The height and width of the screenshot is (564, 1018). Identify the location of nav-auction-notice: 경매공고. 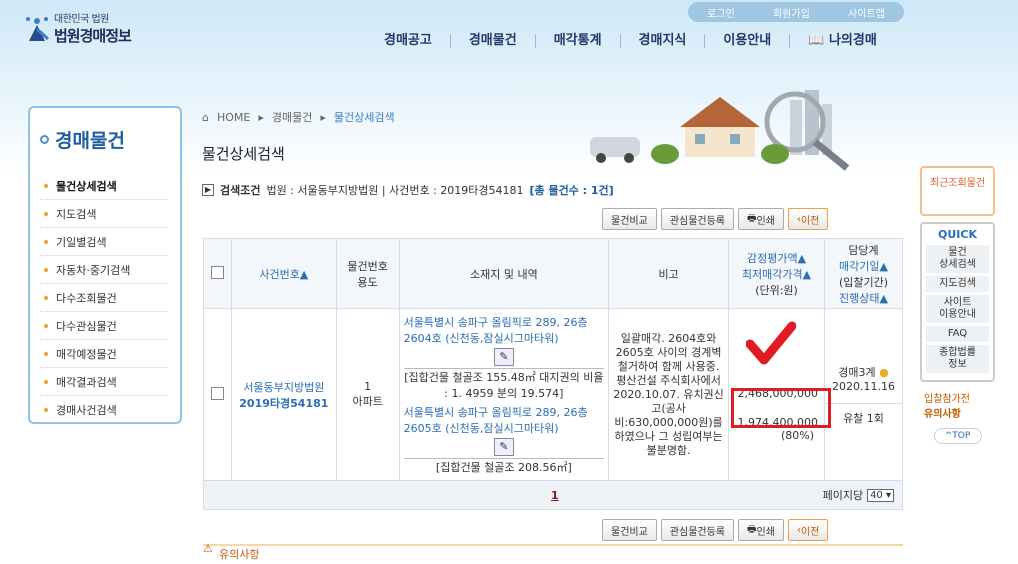
(408, 41).